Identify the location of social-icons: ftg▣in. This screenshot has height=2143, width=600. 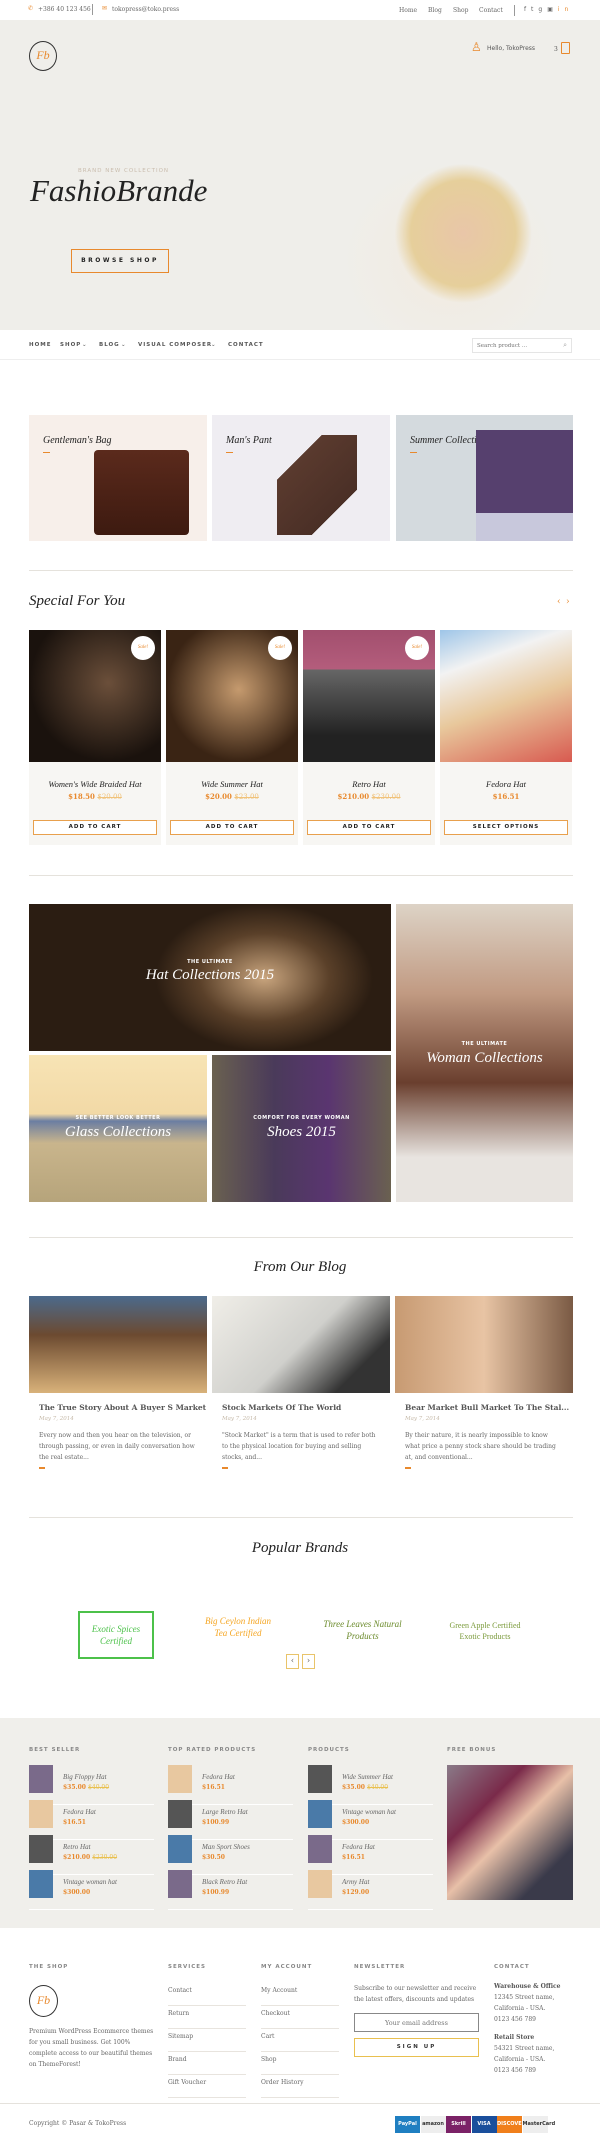
(548, 9).